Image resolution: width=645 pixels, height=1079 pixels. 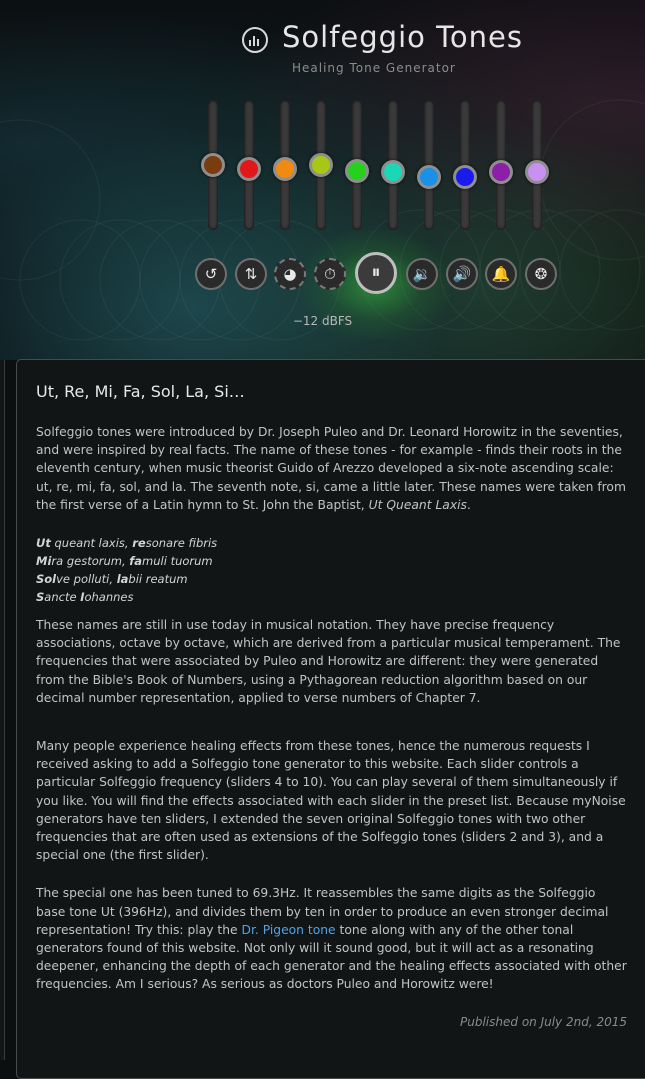 What do you see at coordinates (374, 68) in the screenshot?
I see `app-subtitle: Healing Tone Generator` at bounding box center [374, 68].